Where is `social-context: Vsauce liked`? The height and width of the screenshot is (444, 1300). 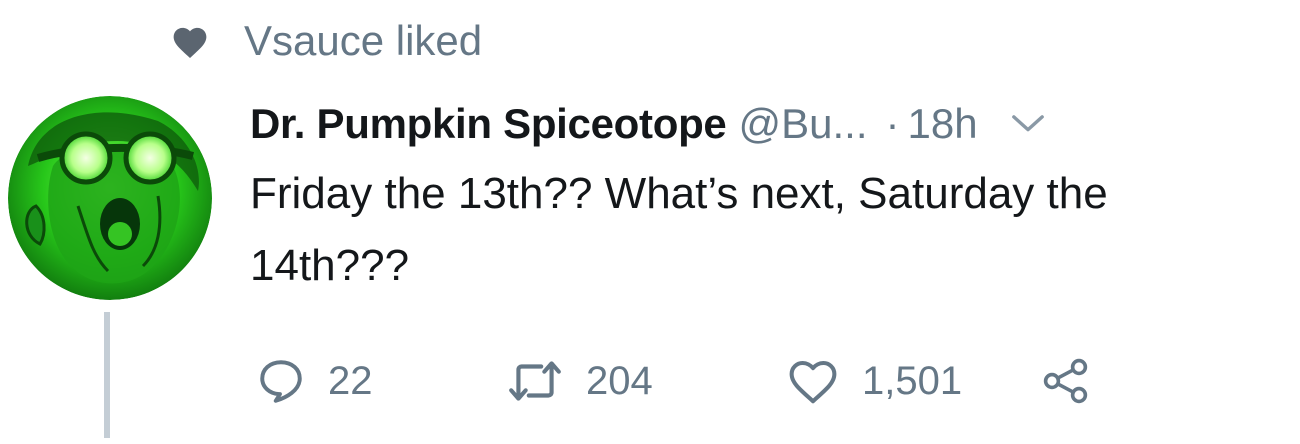
social-context: Vsauce liked is located at coordinates (325, 41).